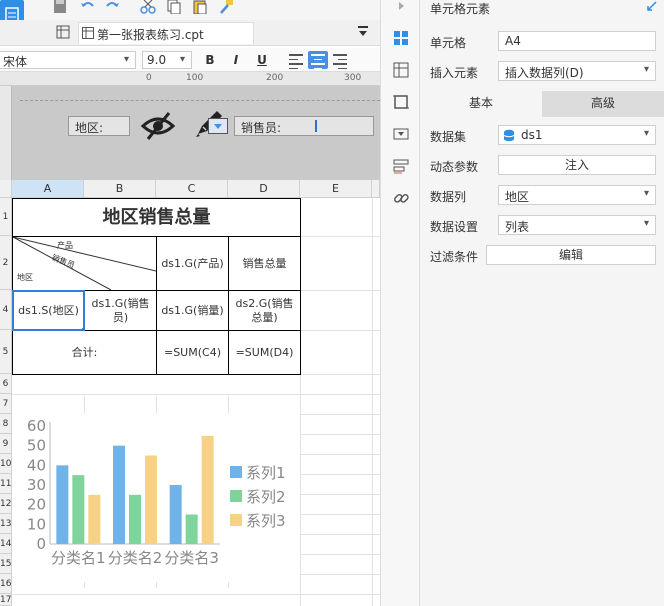 This screenshot has width=664, height=606. Describe the element at coordinates (36, 485) in the screenshot. I see `y-tick-label: 30` at that location.